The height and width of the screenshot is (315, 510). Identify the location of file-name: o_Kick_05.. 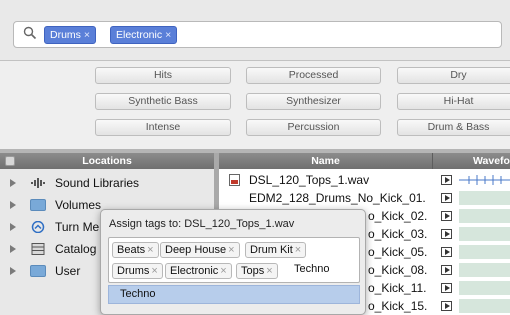
(398, 252).